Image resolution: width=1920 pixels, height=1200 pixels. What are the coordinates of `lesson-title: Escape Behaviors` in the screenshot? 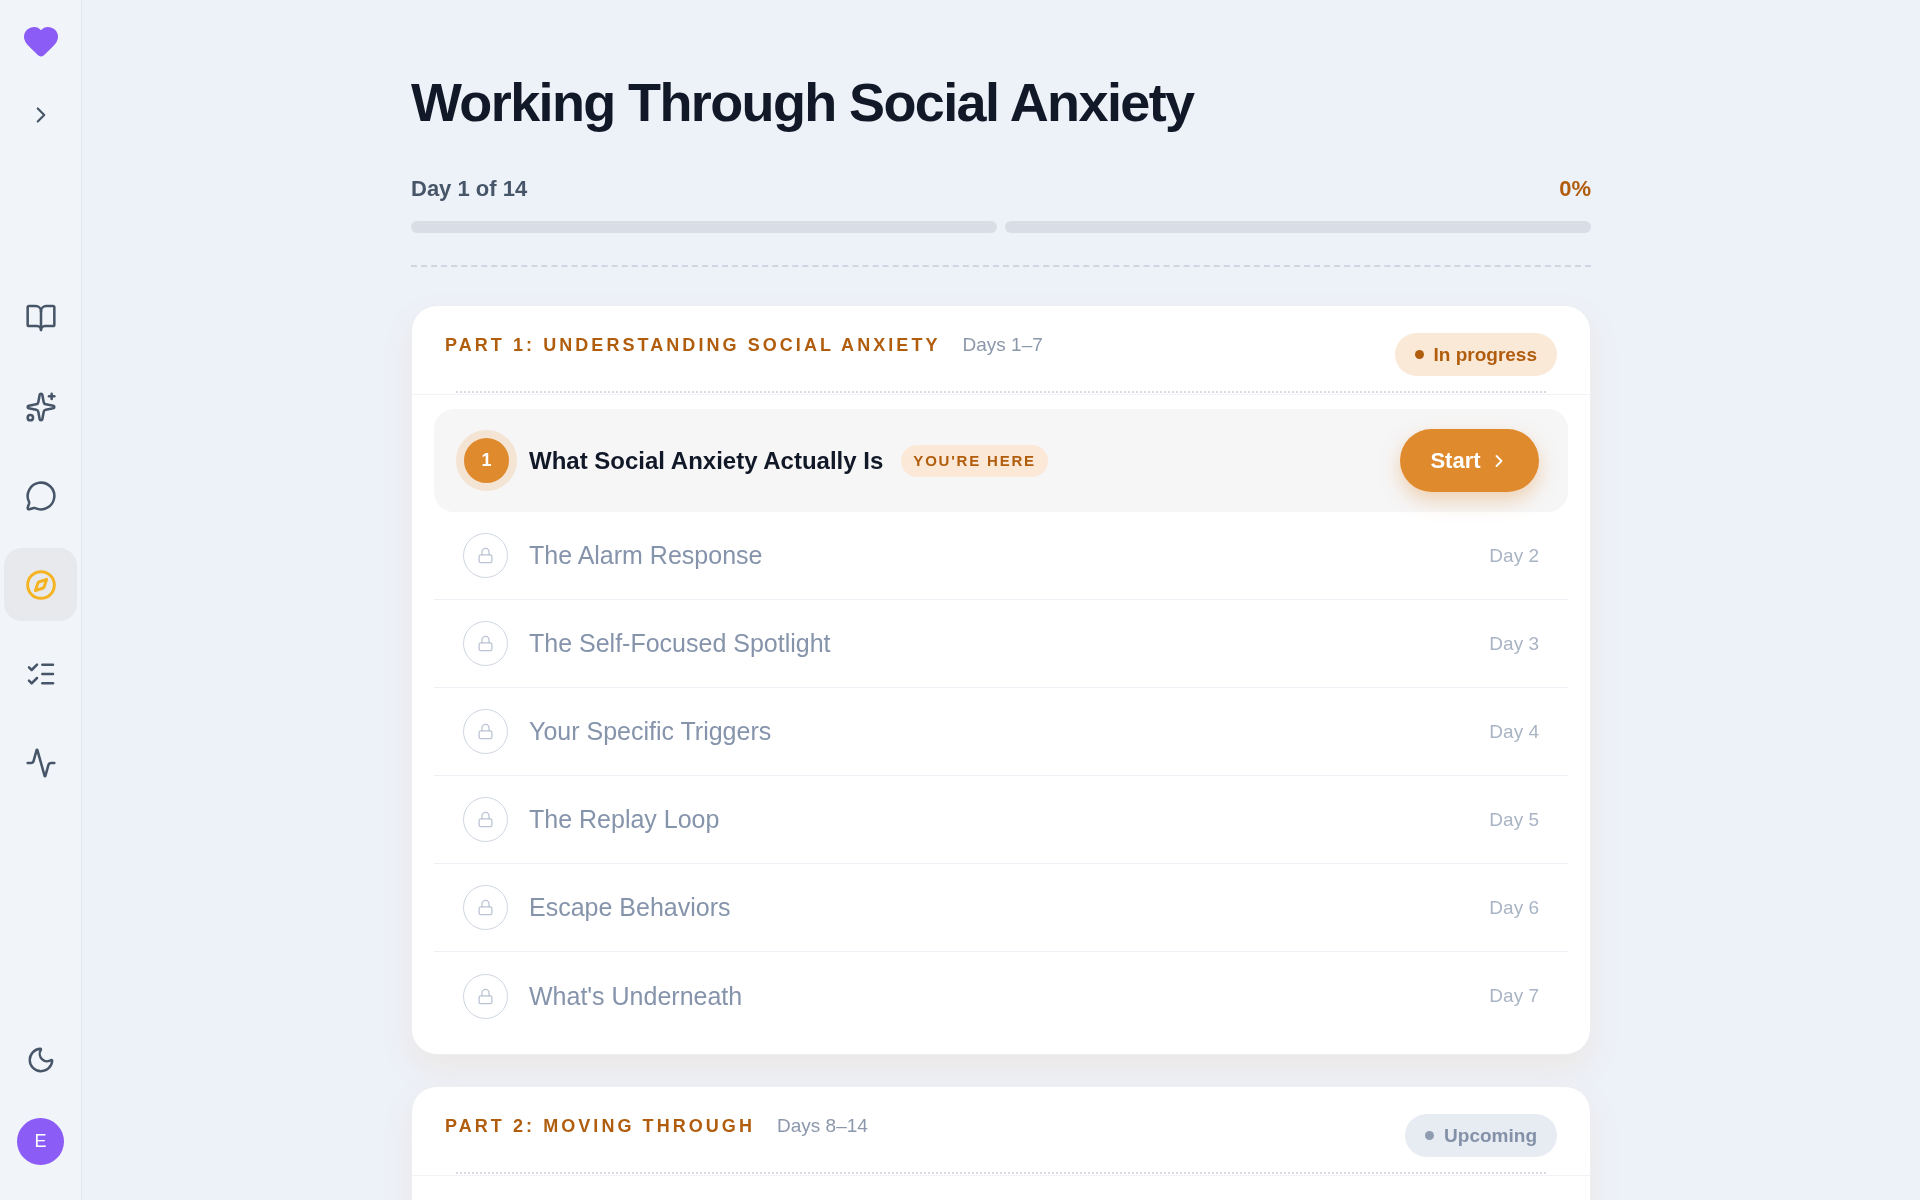 It's located at (630, 908).